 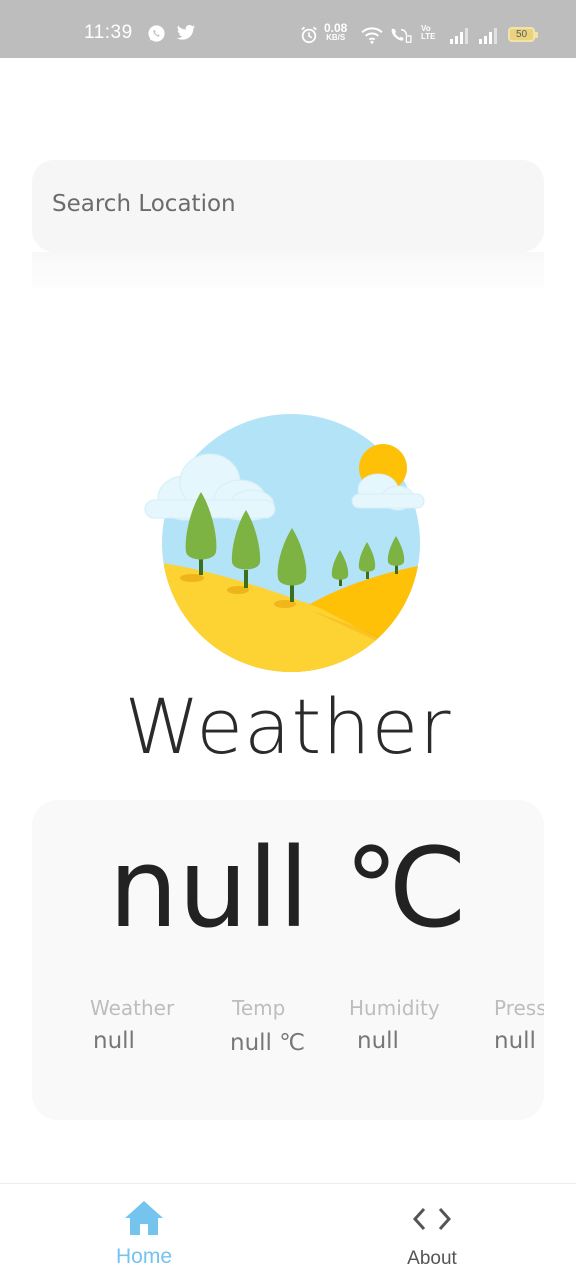 I want to click on network-speed-value: 0.08, so click(x=336, y=28).